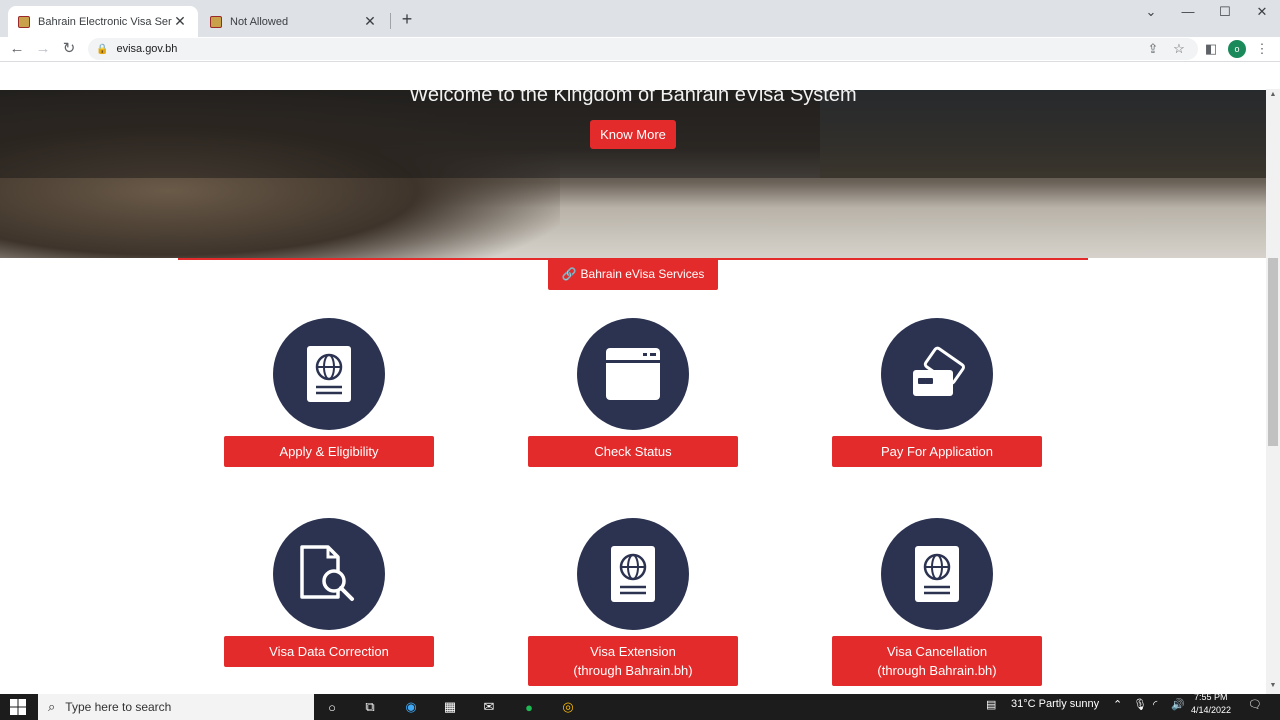 The image size is (1280, 720). What do you see at coordinates (1155, 704) in the screenshot?
I see `network-icon: ◜` at bounding box center [1155, 704].